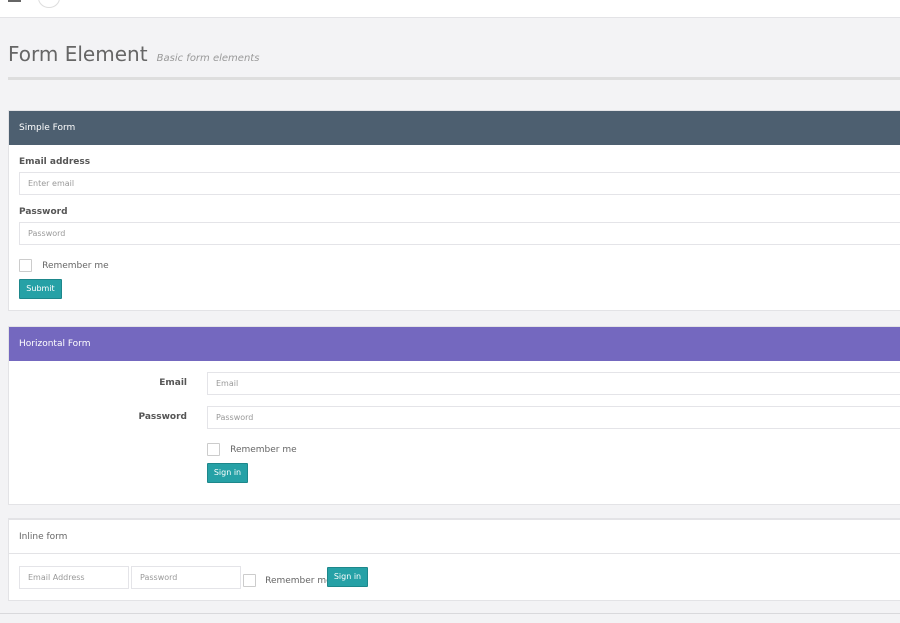 This screenshot has height=623, width=900. What do you see at coordinates (454, 54) in the screenshot?
I see `page-header: Form Element Basic form elements` at bounding box center [454, 54].